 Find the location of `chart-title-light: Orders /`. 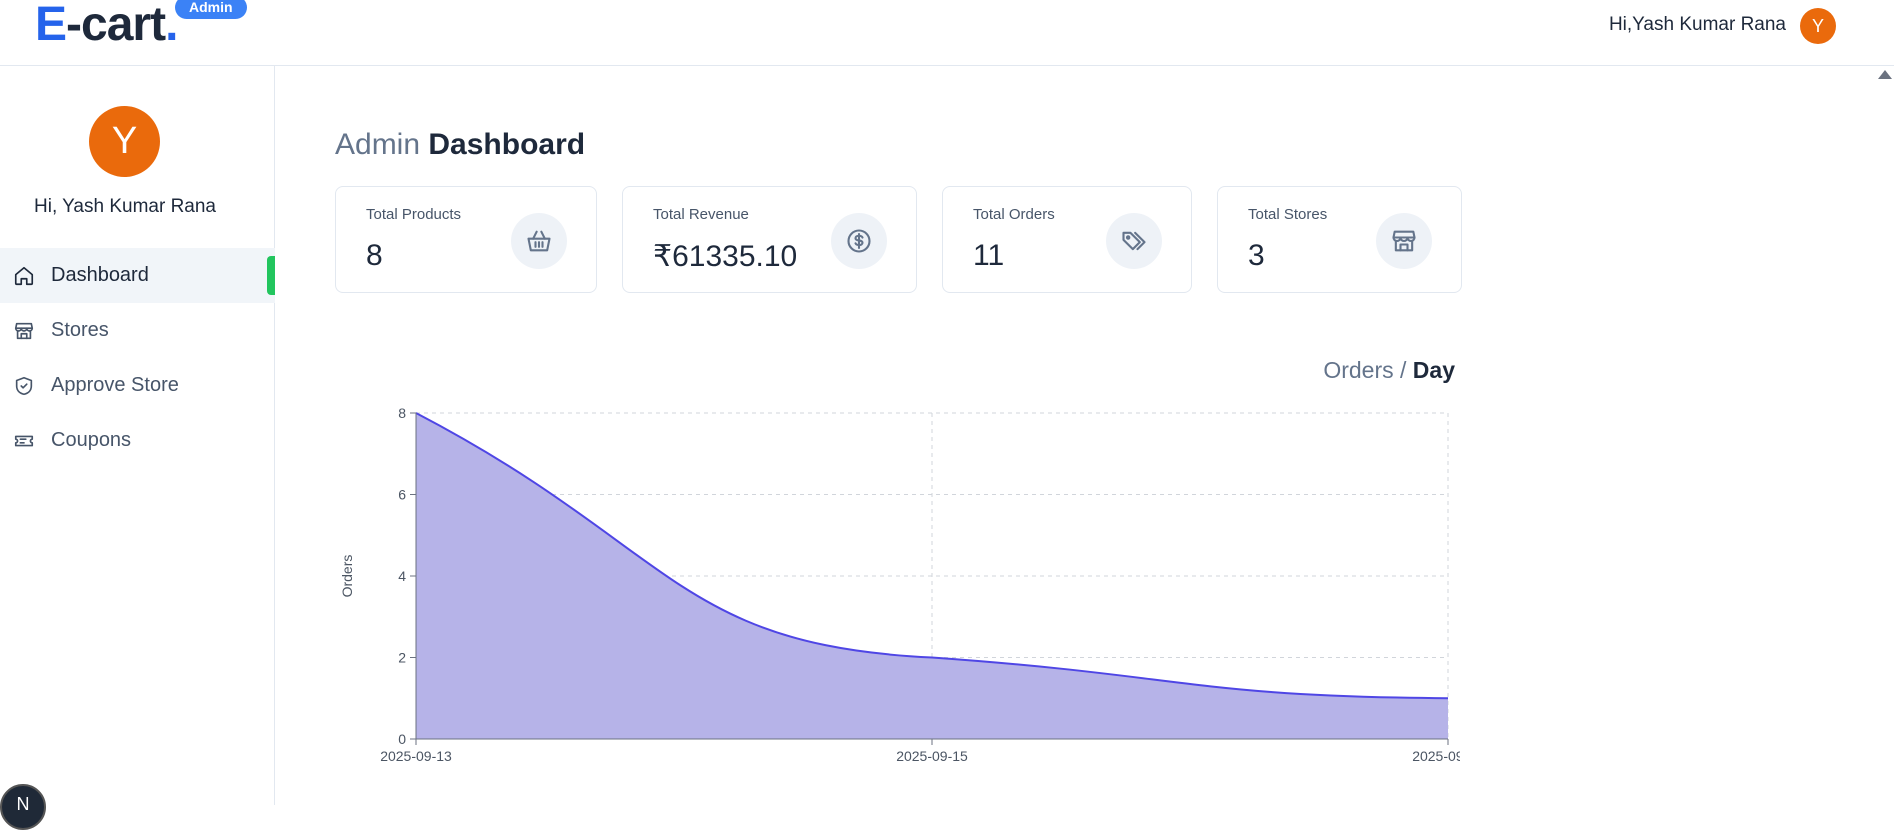

chart-title-light: Orders / is located at coordinates (1365, 370).